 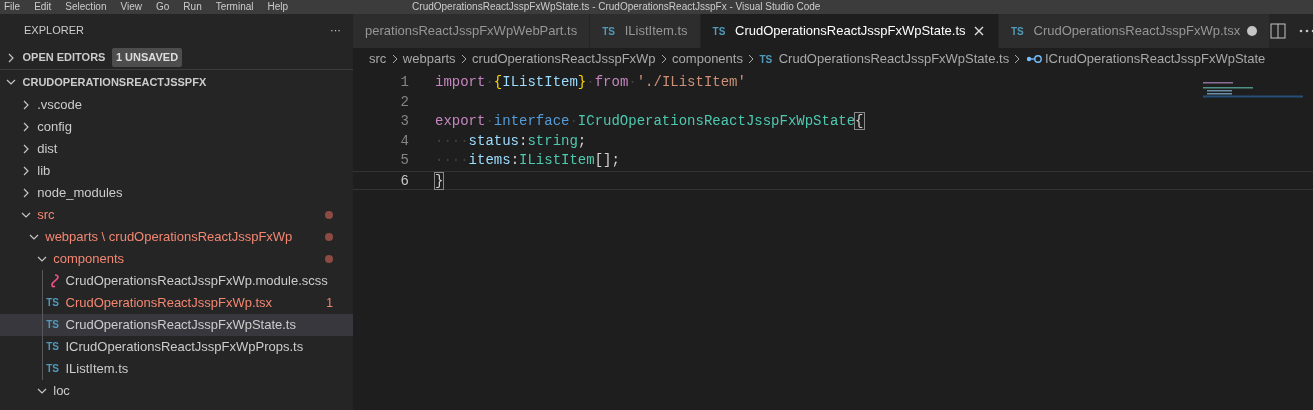 I want to click on menu-item: Selection, so click(x=86, y=7).